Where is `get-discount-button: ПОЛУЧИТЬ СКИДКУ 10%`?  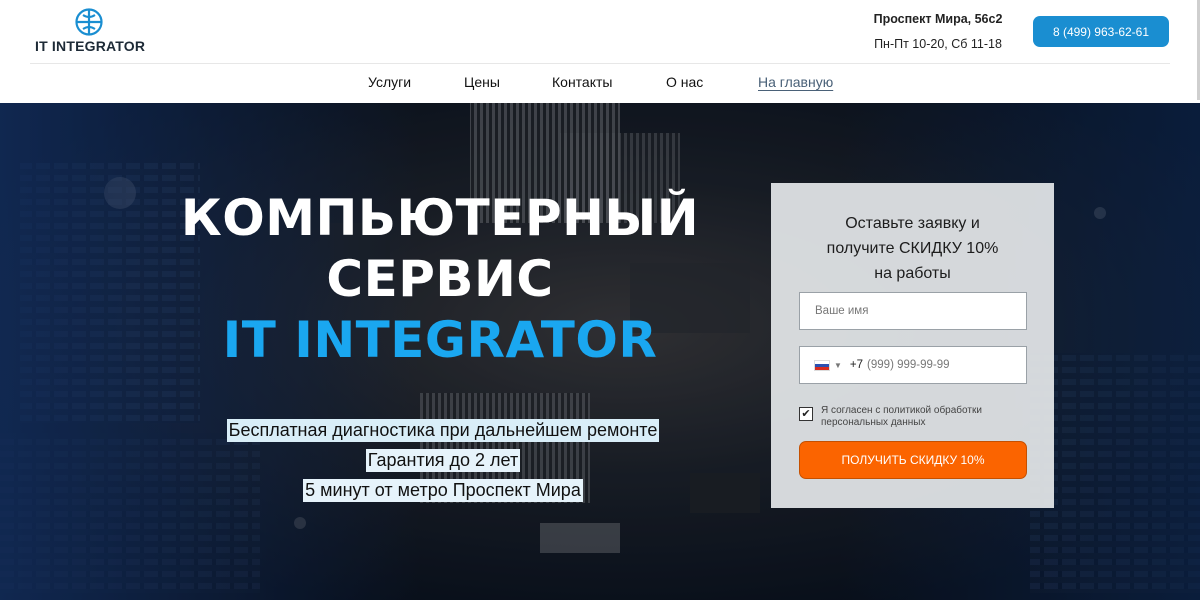 get-discount-button: ПОЛУЧИТЬ СКИДКУ 10% is located at coordinates (913, 460).